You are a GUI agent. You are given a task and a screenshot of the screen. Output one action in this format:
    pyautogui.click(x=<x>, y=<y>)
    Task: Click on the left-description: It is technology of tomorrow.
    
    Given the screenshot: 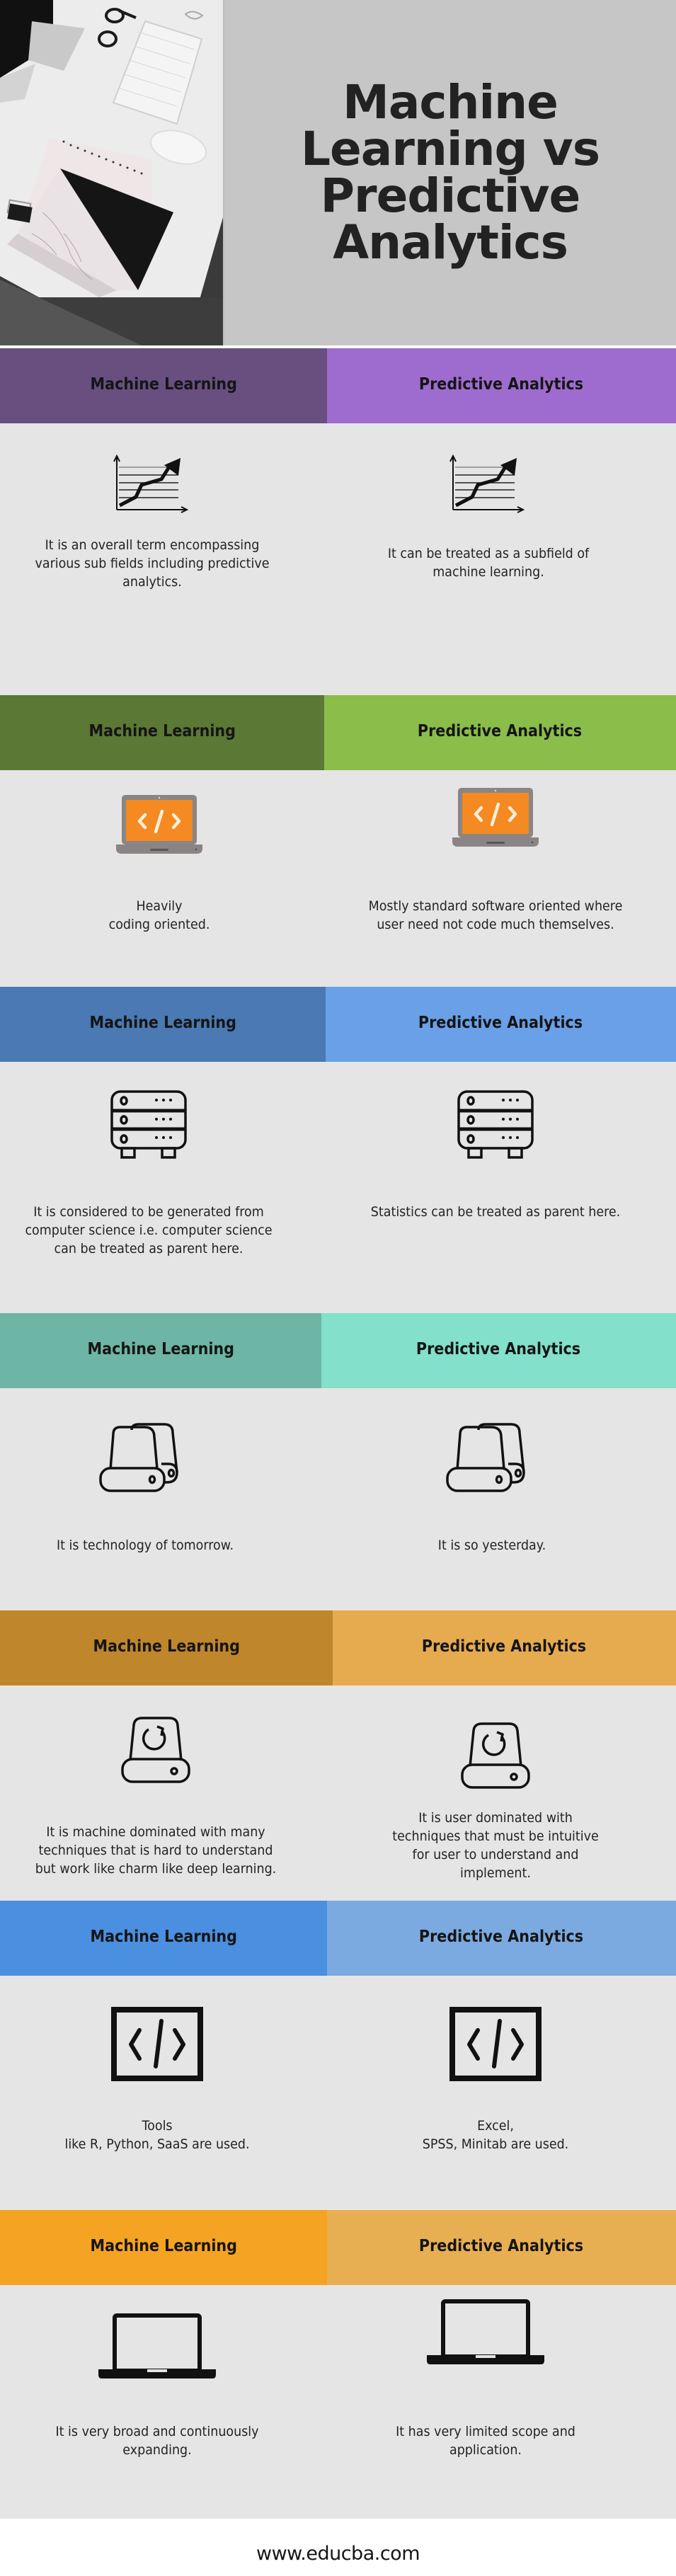 What is the action you would take?
    pyautogui.click(x=145, y=1545)
    